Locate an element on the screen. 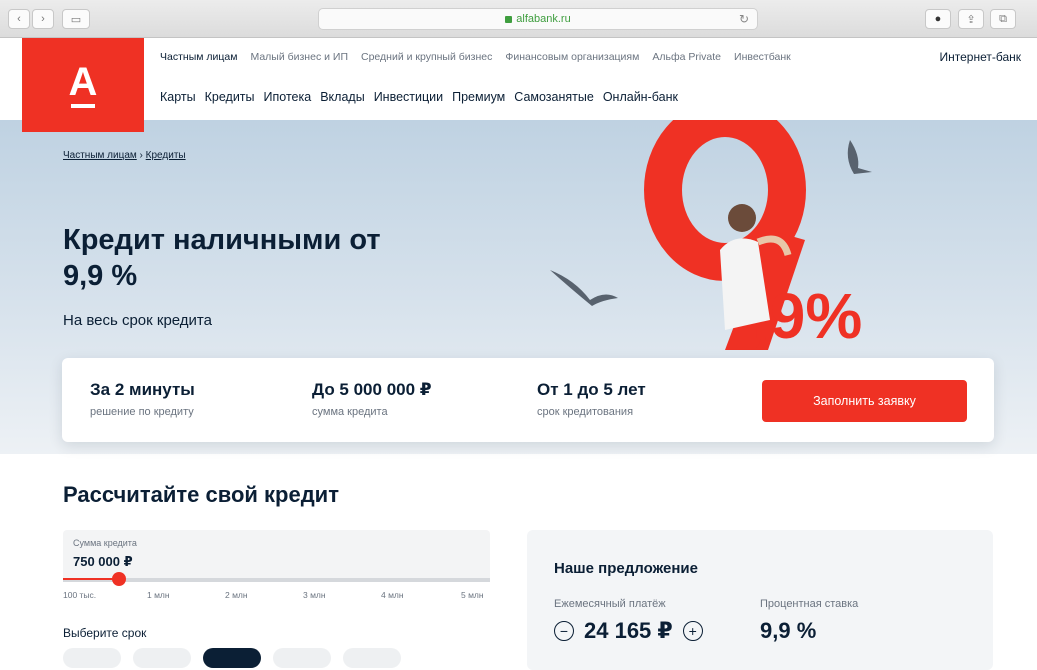  woman-head is located at coordinates (742, 218).